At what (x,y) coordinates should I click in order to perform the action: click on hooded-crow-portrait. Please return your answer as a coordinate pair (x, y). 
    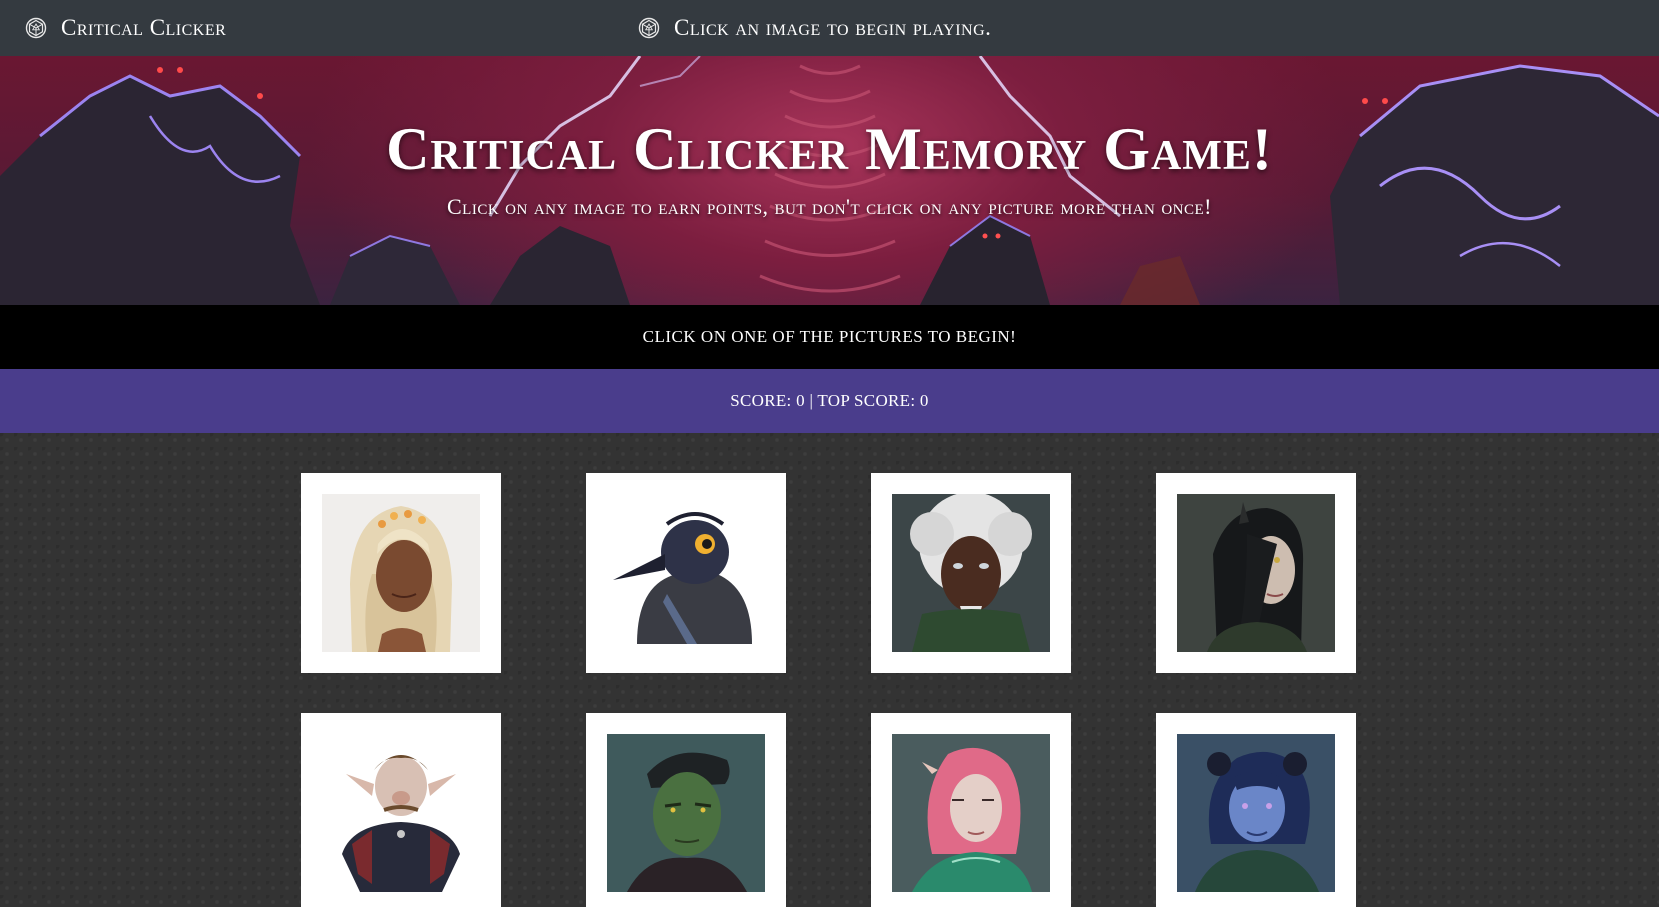
    Looking at the image, I should click on (686, 573).